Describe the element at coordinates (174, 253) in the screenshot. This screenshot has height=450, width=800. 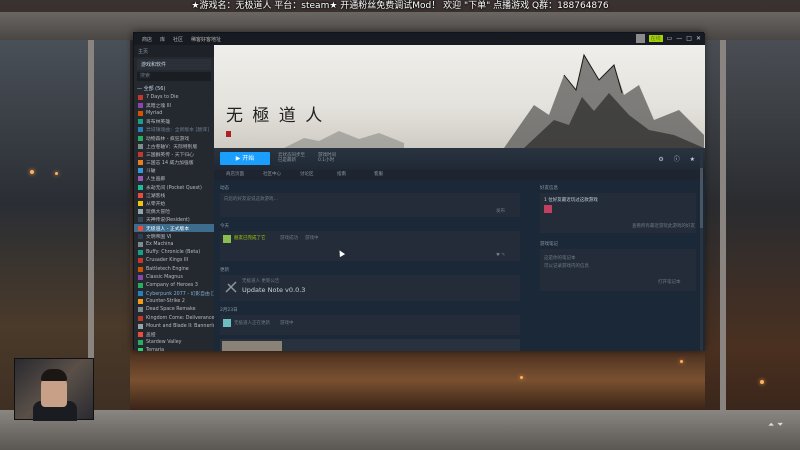
I see `sidebar-game-item: Buffy: Chronicle (Beta)` at that location.